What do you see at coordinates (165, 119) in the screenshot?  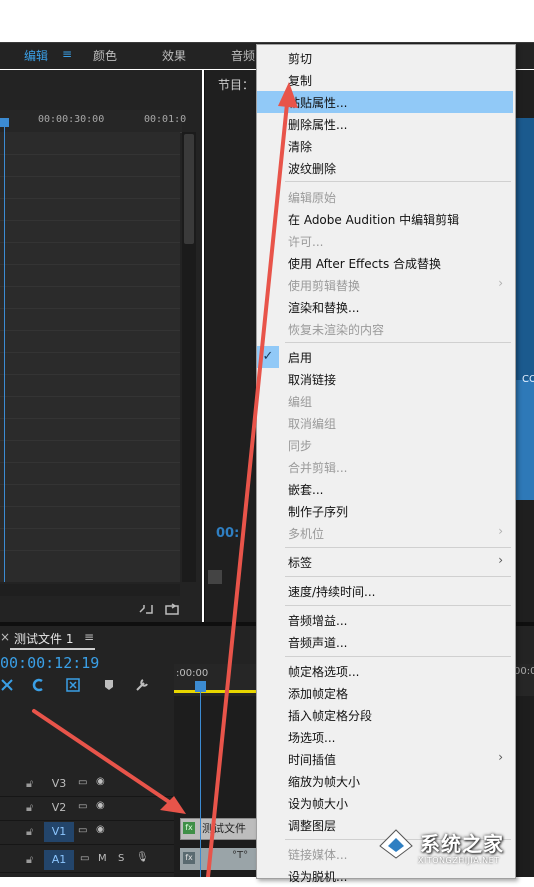 I see `source-ruler-timecode: 00:01:0` at bounding box center [165, 119].